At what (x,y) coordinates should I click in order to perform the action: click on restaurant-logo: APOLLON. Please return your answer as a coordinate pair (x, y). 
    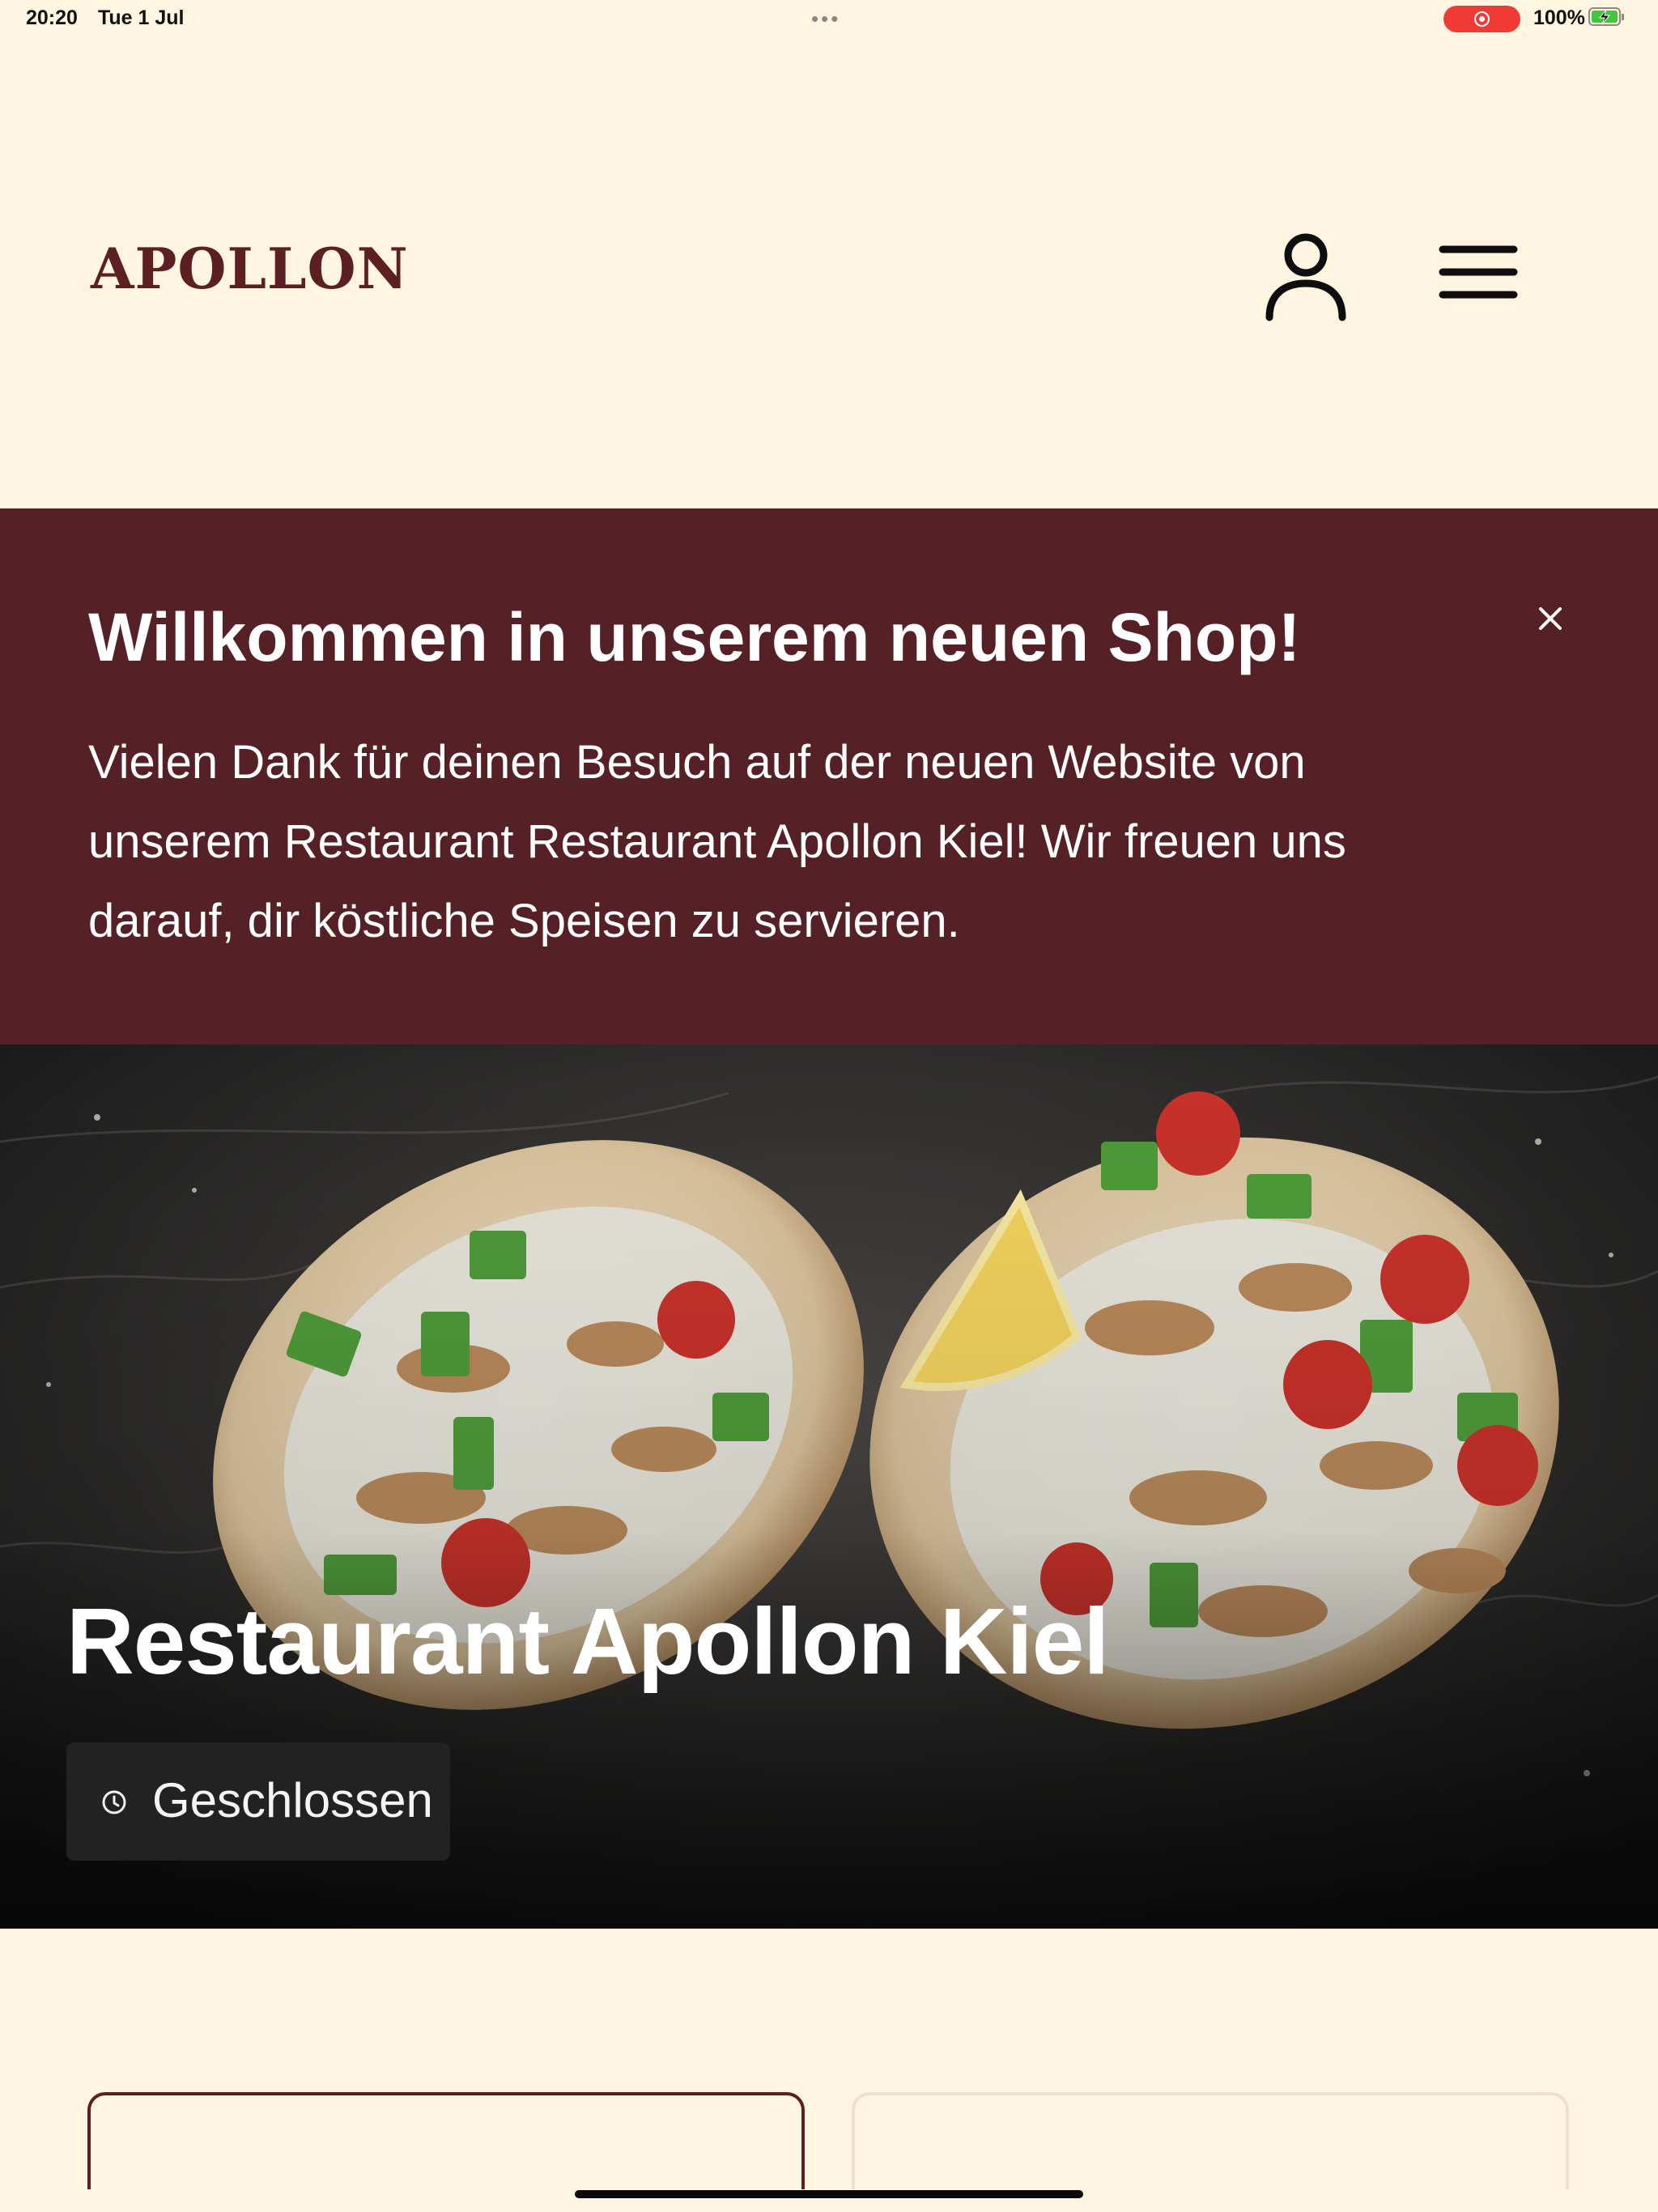
    Looking at the image, I should click on (250, 269).